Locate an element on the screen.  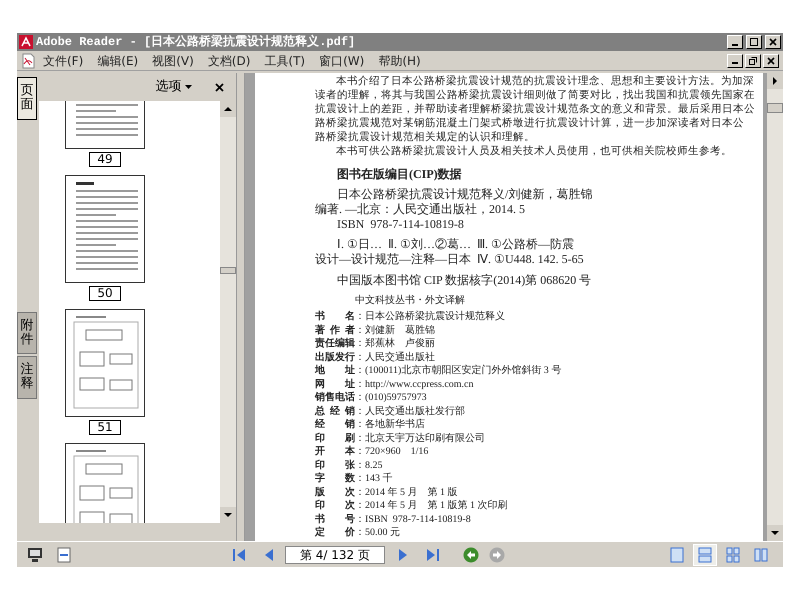
field-label: 出版发行 is located at coordinates (335, 357).